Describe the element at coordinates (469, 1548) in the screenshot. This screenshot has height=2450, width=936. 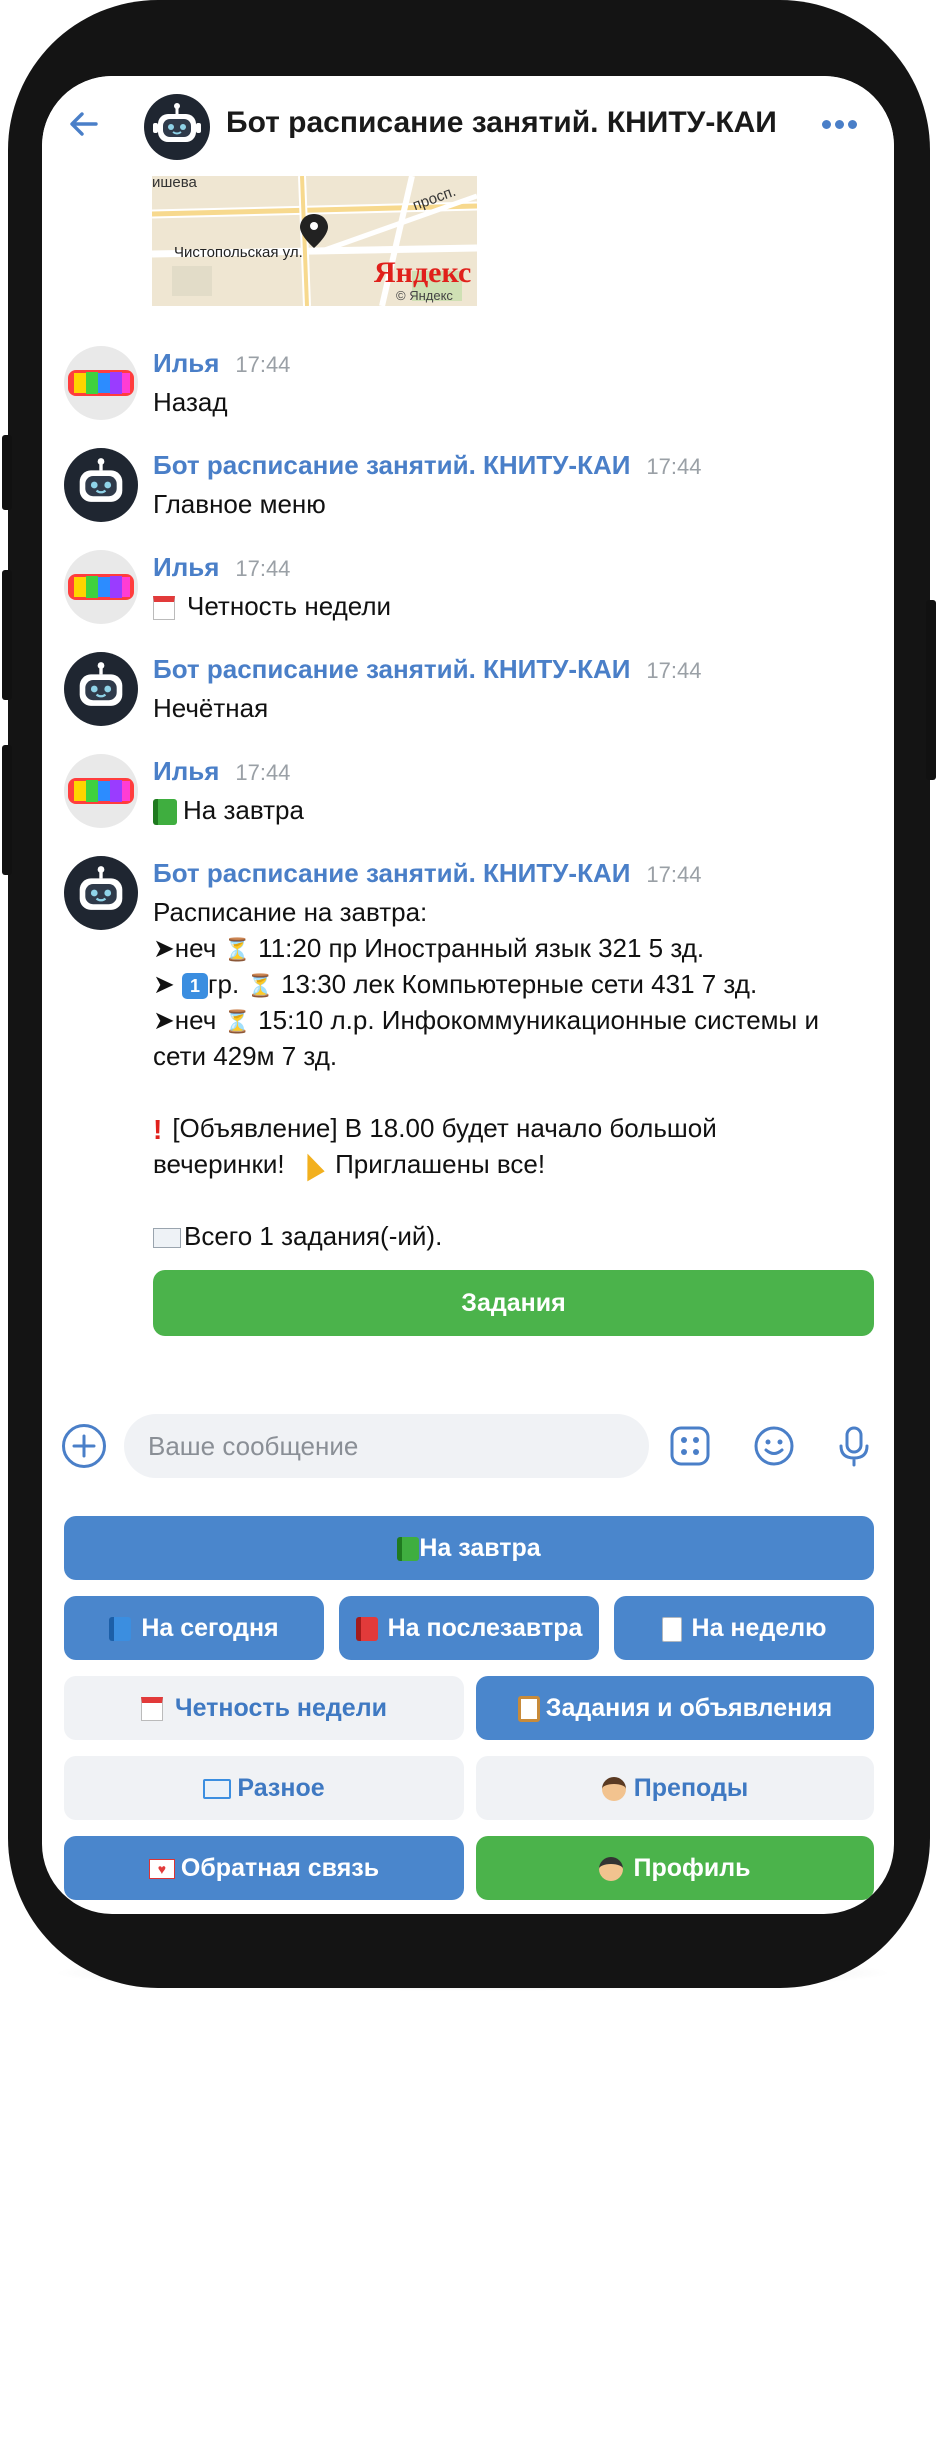
I see `kb-tomorrow-button: На завтра` at that location.